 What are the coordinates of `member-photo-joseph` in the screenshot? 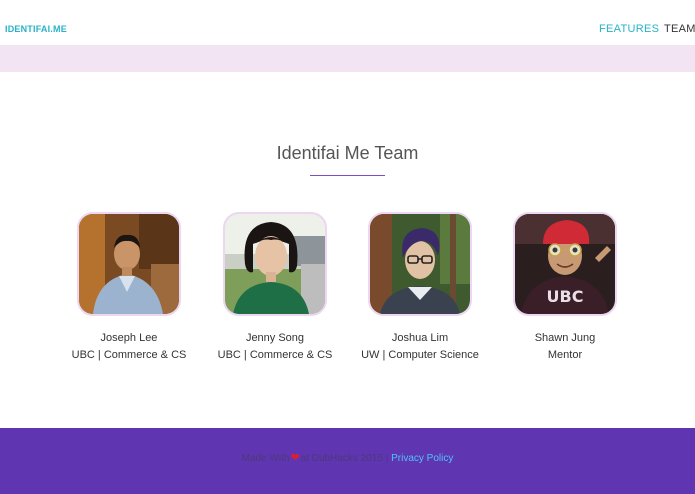 It's located at (129, 264).